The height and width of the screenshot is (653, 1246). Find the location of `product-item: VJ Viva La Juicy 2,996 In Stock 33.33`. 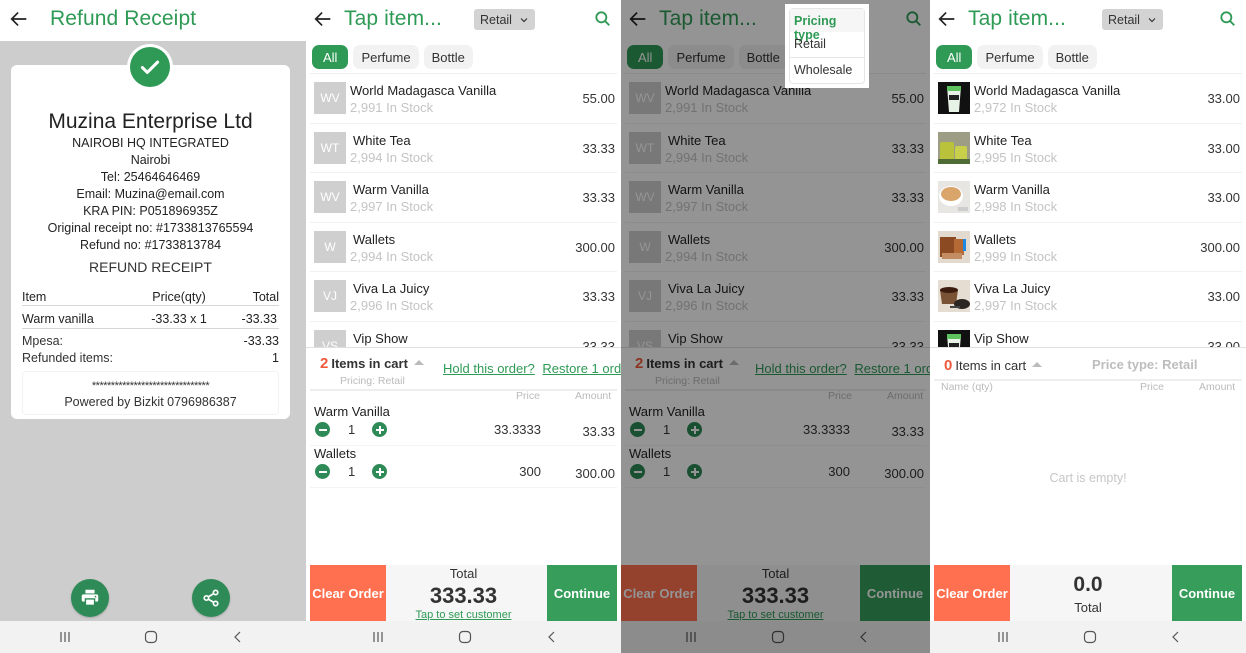

product-item: VJ Viva La Juicy 2,996 In Stock 33.33 is located at coordinates (463, 297).